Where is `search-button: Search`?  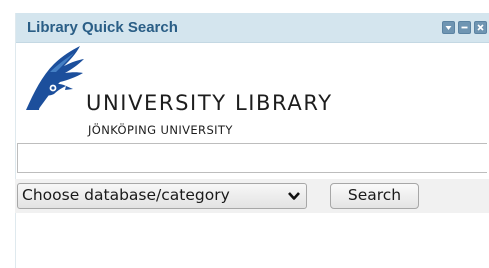 search-button: Search is located at coordinates (374, 196).